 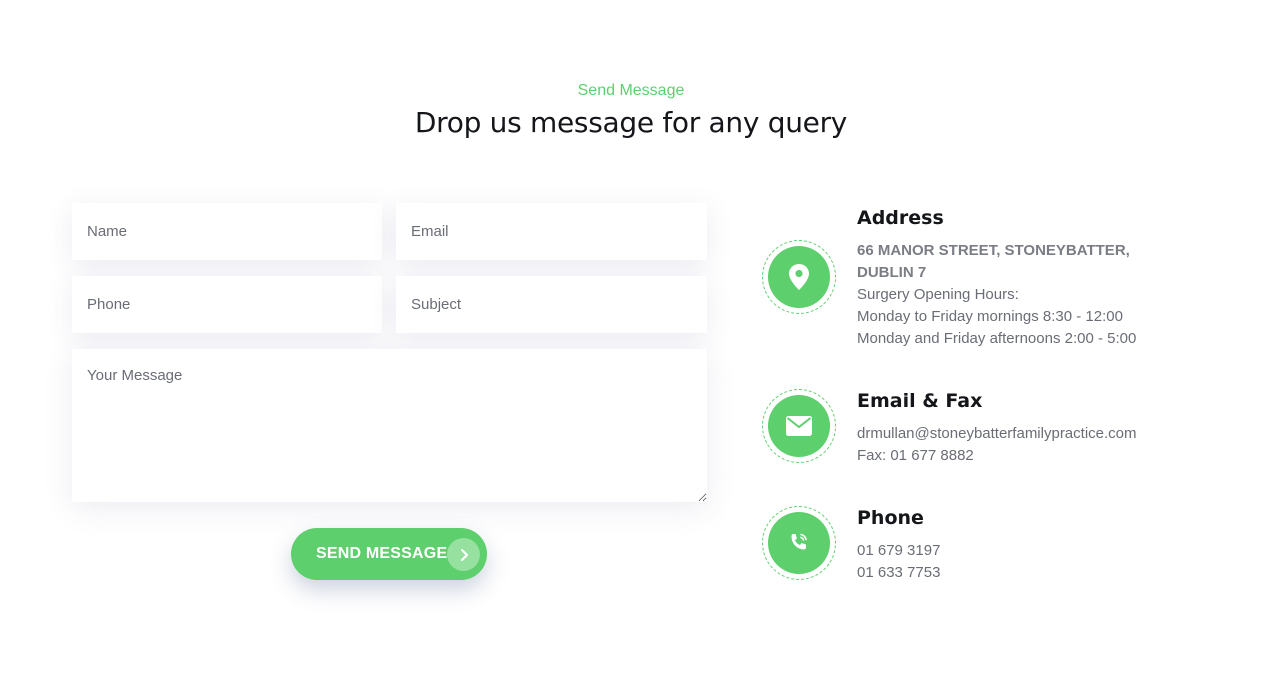 I want to click on envelope-icon, so click(x=799, y=426).